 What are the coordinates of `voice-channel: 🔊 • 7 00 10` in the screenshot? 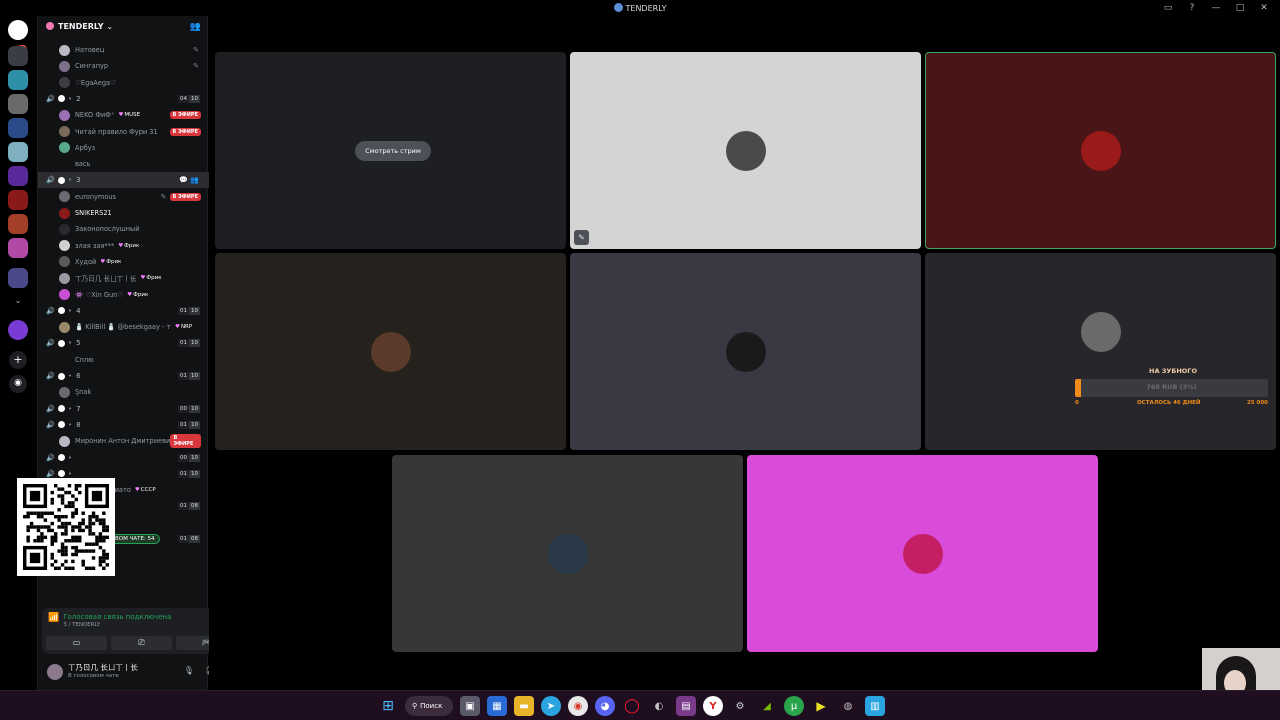 It's located at (123, 409).